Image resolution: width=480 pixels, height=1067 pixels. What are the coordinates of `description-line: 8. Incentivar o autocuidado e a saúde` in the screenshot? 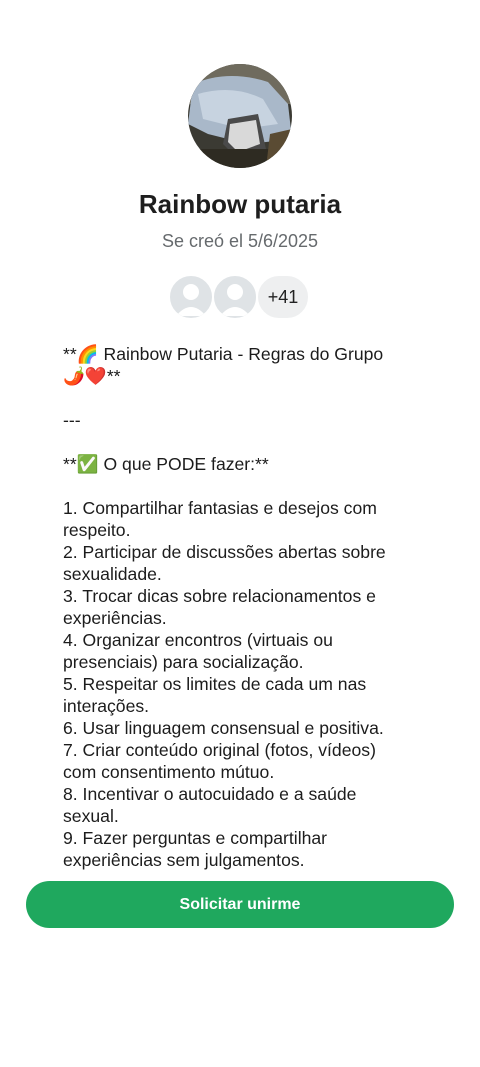 It's located at (210, 794).